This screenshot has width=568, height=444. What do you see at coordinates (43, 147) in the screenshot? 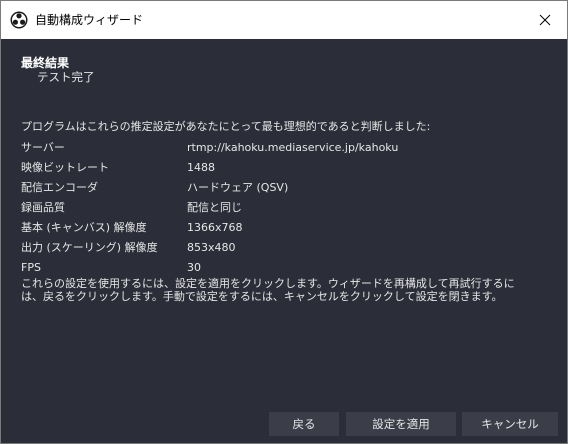
I see `setting-label: サーバー` at bounding box center [43, 147].